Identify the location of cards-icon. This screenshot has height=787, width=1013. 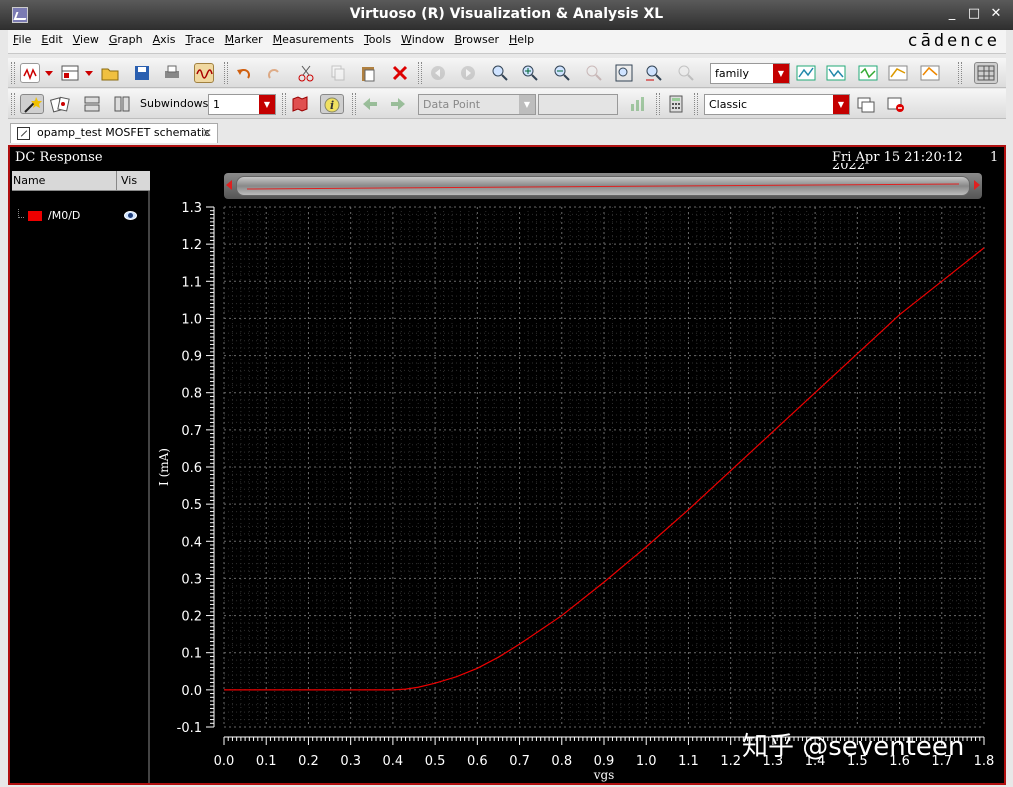
(59, 104).